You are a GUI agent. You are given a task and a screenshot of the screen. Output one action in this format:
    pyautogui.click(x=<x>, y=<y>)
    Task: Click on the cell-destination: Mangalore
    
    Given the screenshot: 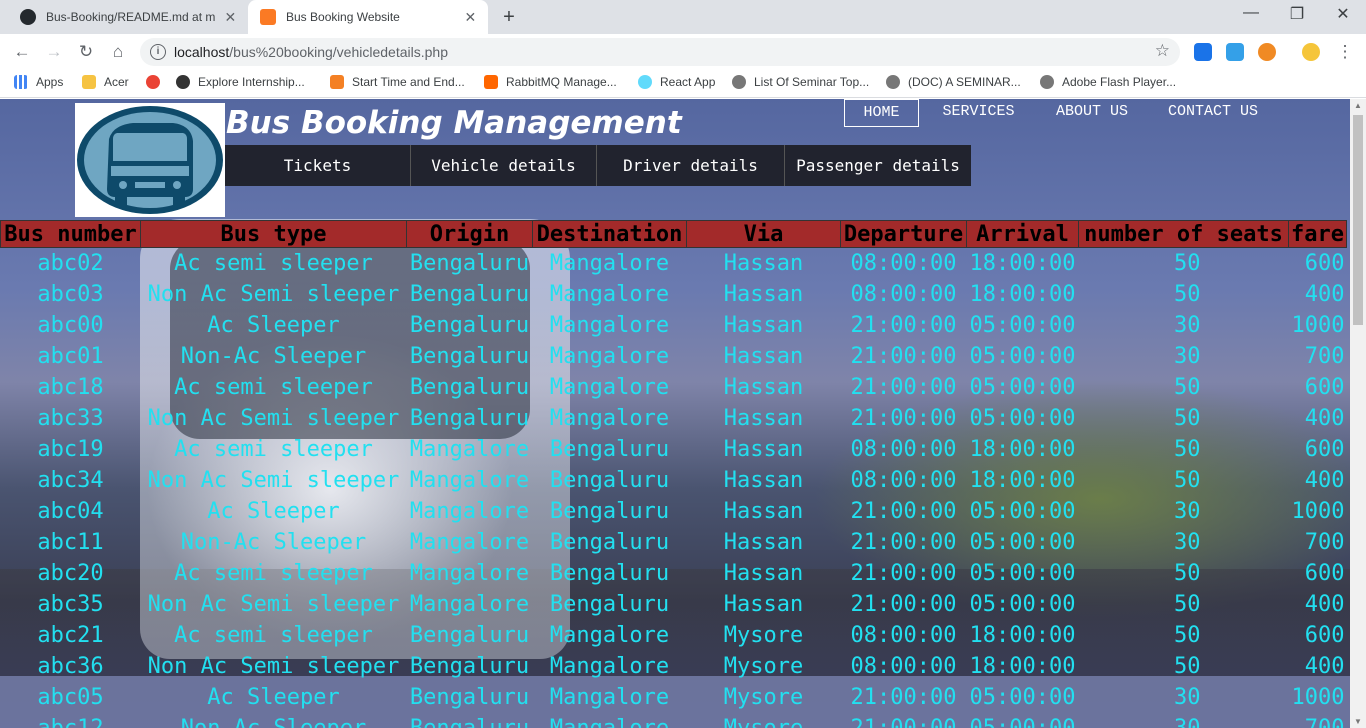 What is the action you would take?
    pyautogui.click(x=609, y=356)
    